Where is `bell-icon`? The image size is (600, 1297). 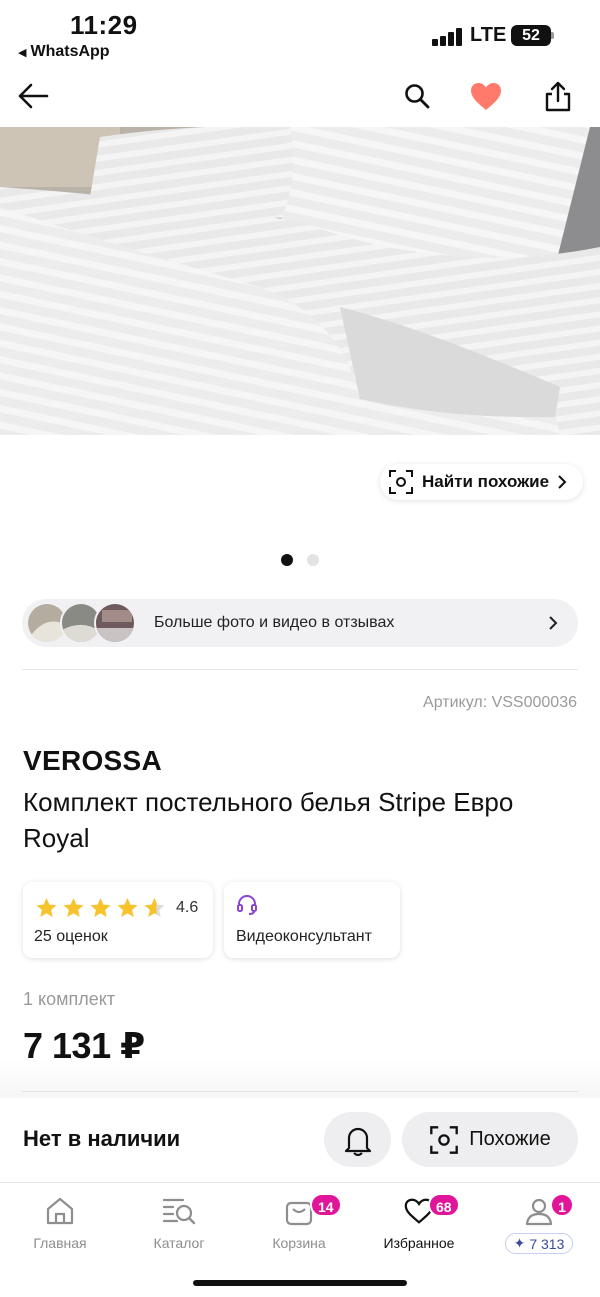 bell-icon is located at coordinates (357, 1141).